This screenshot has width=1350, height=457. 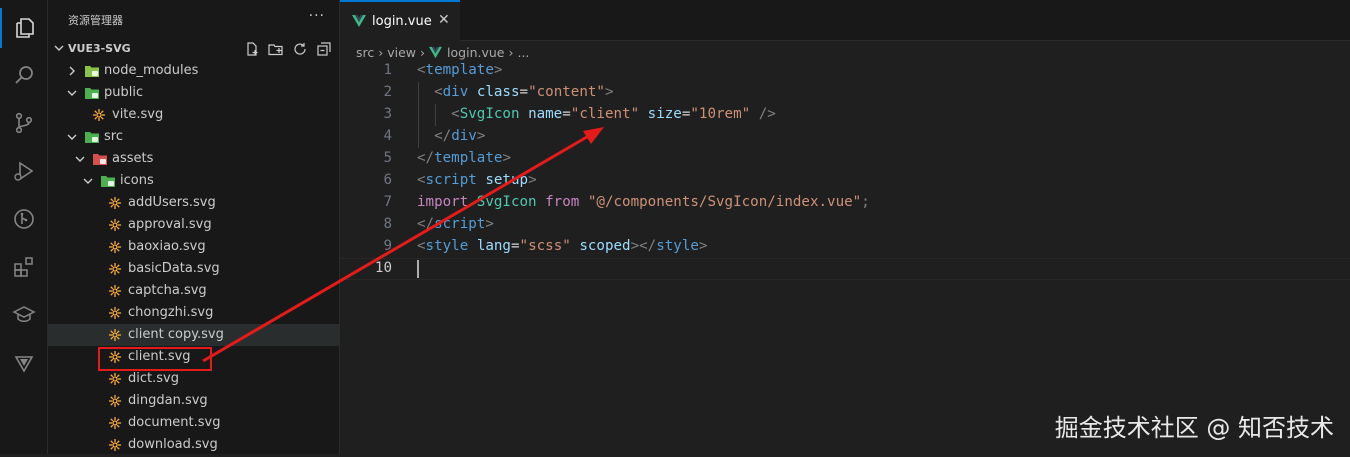 I want to click on tree-item: addUsers.svg, so click(x=194, y=203).